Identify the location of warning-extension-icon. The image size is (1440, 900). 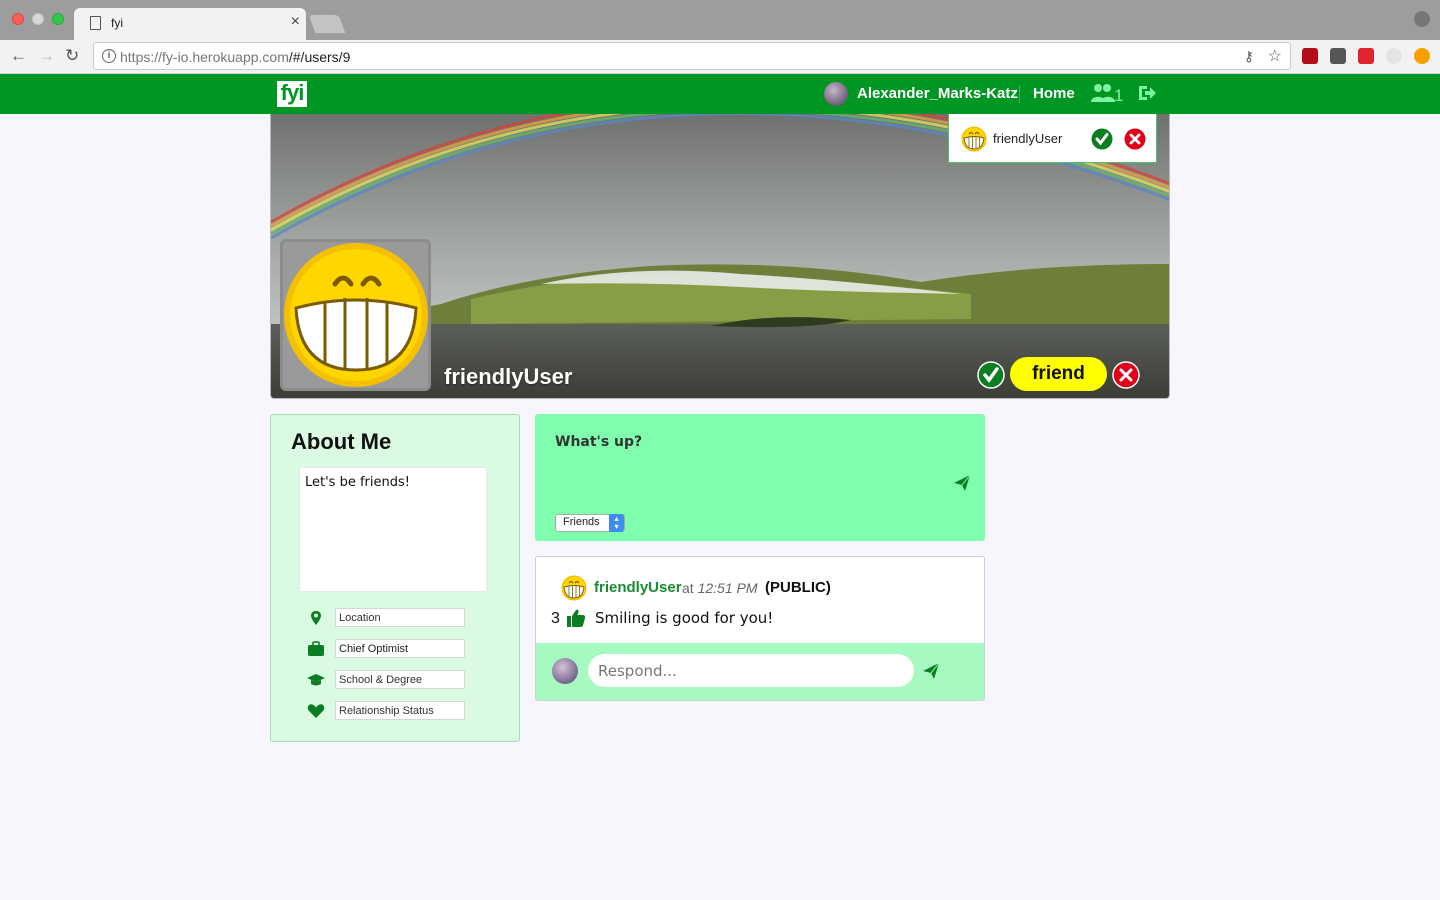
(1422, 56).